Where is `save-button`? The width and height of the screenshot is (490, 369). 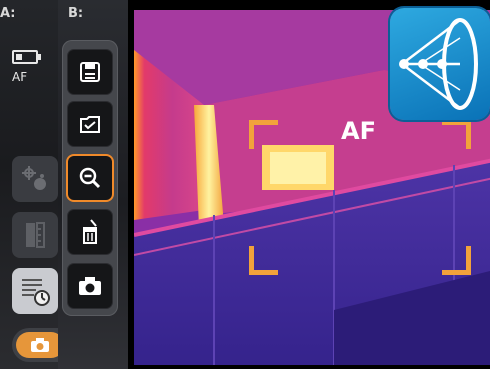
save-button is located at coordinates (90, 72).